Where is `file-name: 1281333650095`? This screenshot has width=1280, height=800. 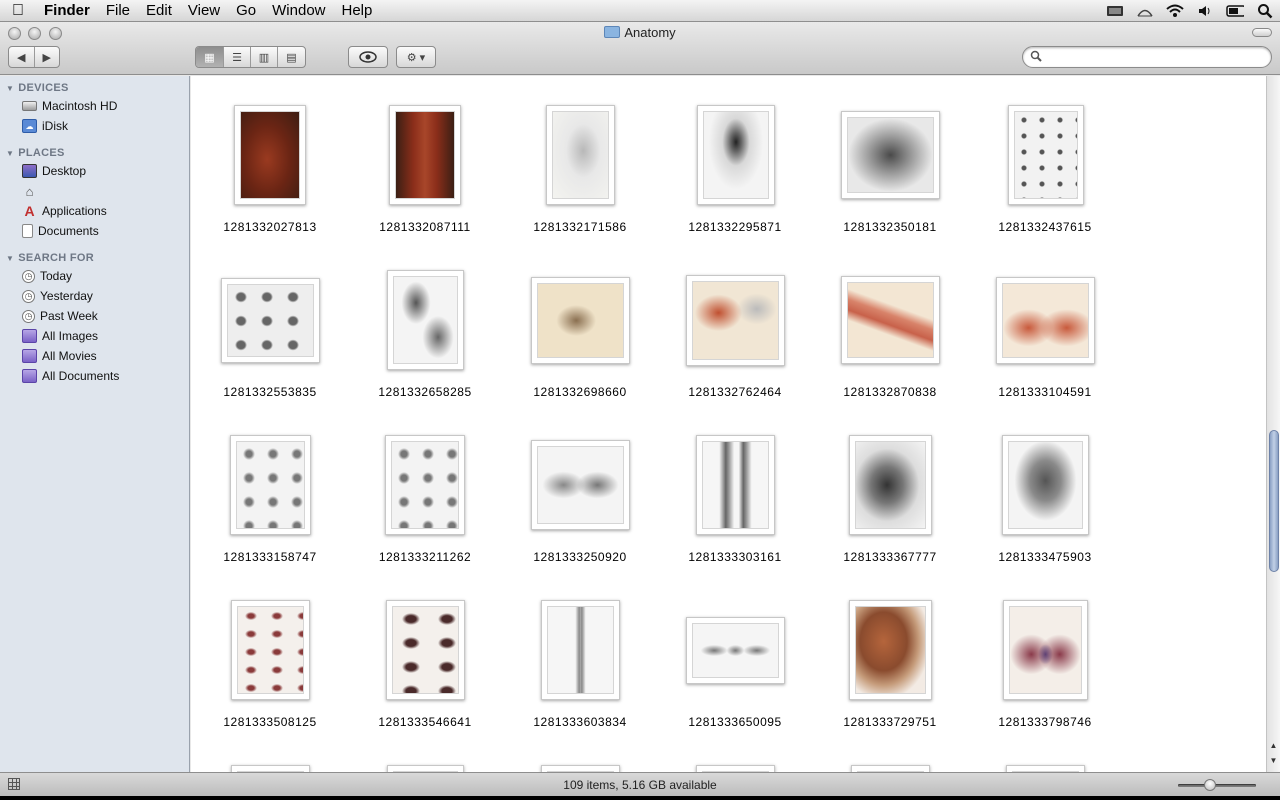 file-name: 1281333650095 is located at coordinates (735, 722).